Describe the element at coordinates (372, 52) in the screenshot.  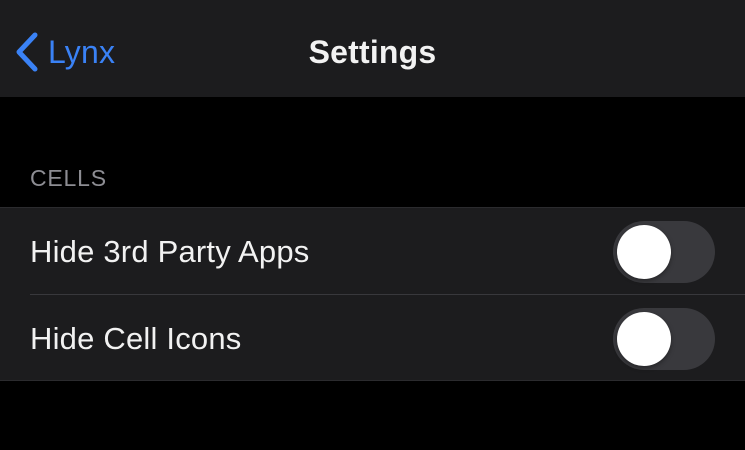
I see `page-title: Settings` at that location.